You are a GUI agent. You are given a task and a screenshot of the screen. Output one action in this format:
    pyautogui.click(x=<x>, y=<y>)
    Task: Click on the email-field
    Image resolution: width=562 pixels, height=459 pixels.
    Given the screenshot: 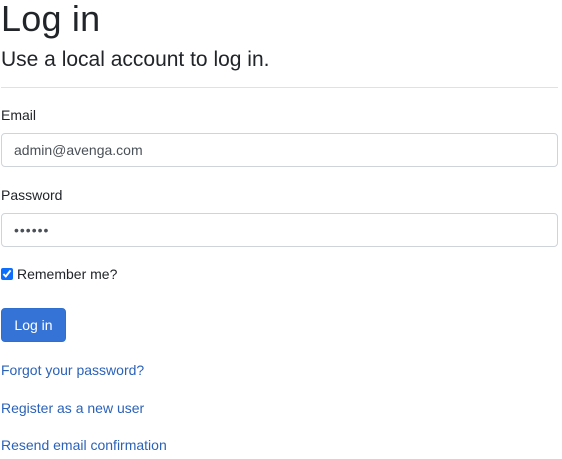 What is the action you would take?
    pyautogui.click(x=279, y=150)
    